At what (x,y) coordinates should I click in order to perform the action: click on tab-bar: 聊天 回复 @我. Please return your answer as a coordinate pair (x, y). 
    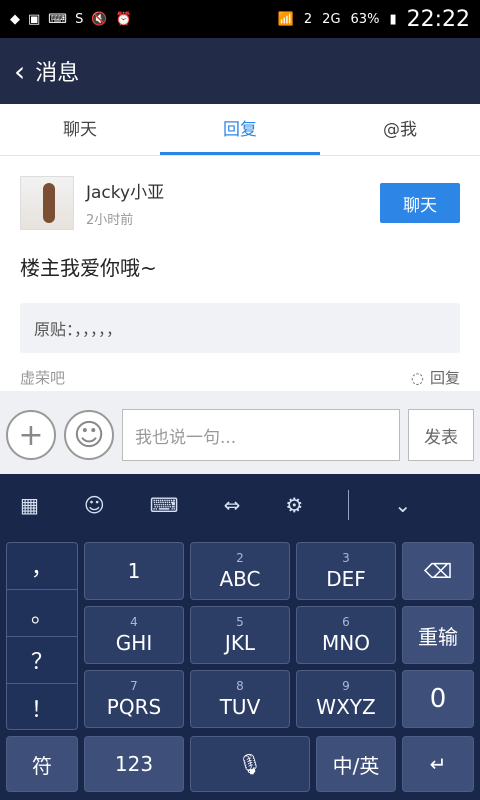
    Looking at the image, I should click on (240, 130).